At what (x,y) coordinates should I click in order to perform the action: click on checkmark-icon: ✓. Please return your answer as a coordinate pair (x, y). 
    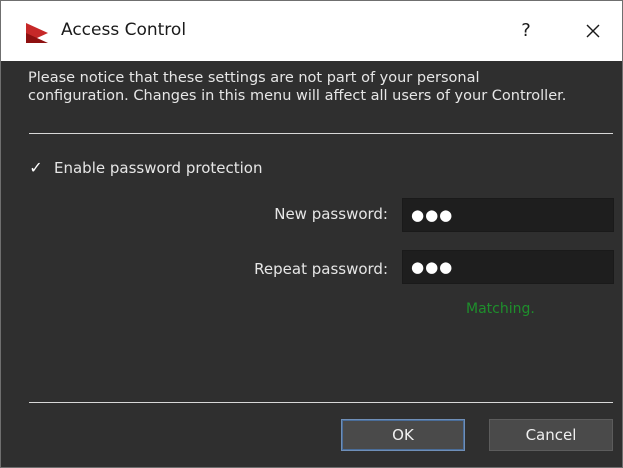
    Looking at the image, I should click on (36, 167).